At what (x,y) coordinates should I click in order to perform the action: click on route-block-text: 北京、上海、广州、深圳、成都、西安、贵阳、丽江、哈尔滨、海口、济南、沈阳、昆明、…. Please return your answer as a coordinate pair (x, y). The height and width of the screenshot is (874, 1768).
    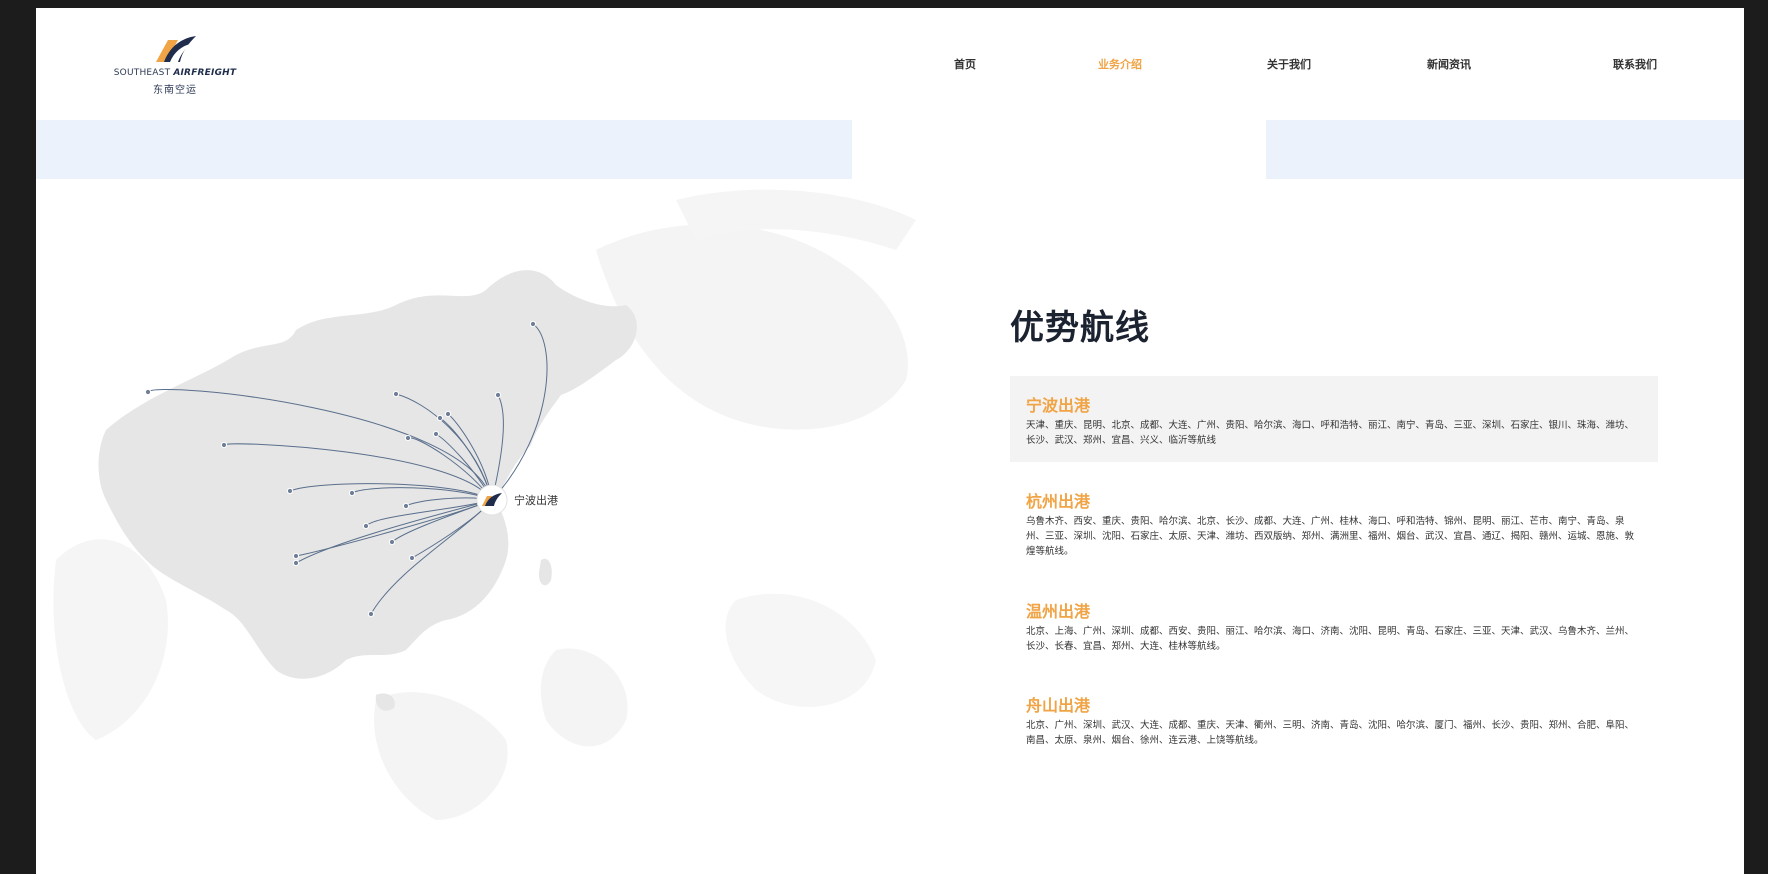
    Looking at the image, I should click on (1330, 639).